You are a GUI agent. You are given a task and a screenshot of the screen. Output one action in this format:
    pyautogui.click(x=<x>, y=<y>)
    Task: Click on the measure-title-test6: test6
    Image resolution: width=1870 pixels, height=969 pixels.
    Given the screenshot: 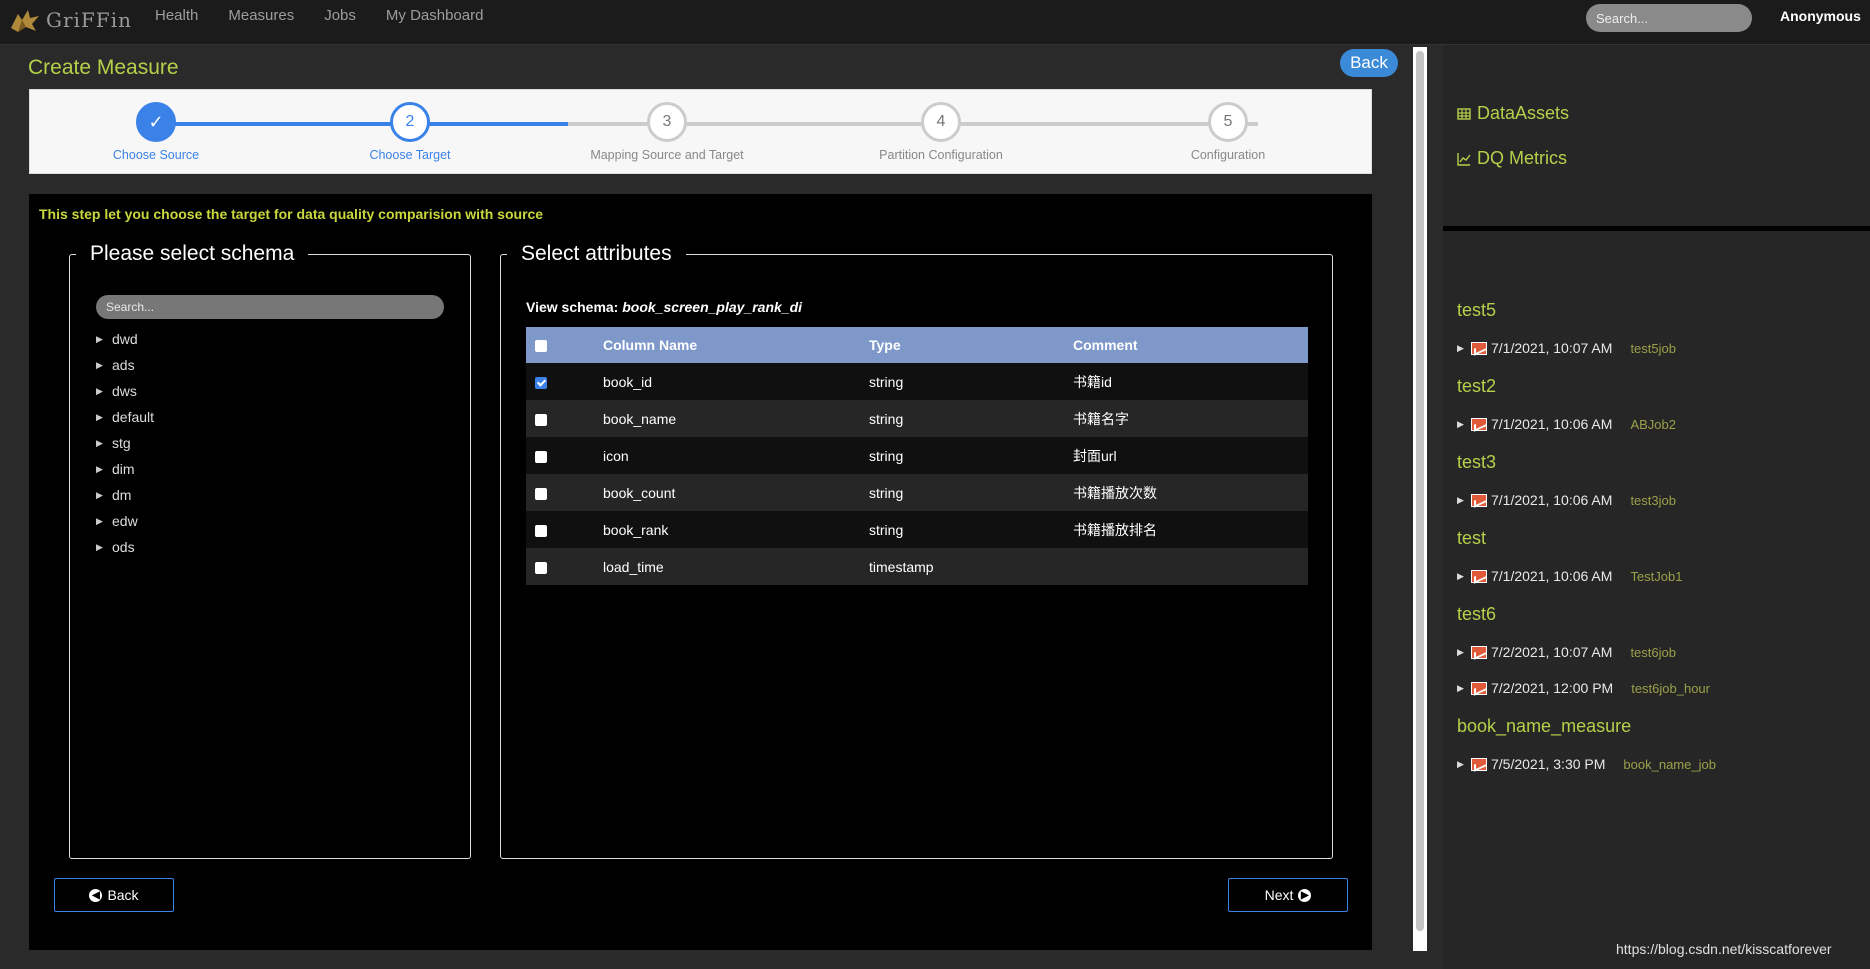 What is the action you would take?
    pyautogui.click(x=1476, y=614)
    